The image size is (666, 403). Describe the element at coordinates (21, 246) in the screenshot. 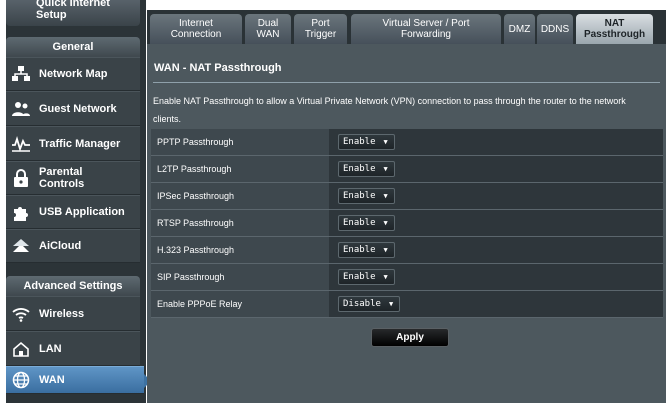

I see `aicloud-icon` at that location.